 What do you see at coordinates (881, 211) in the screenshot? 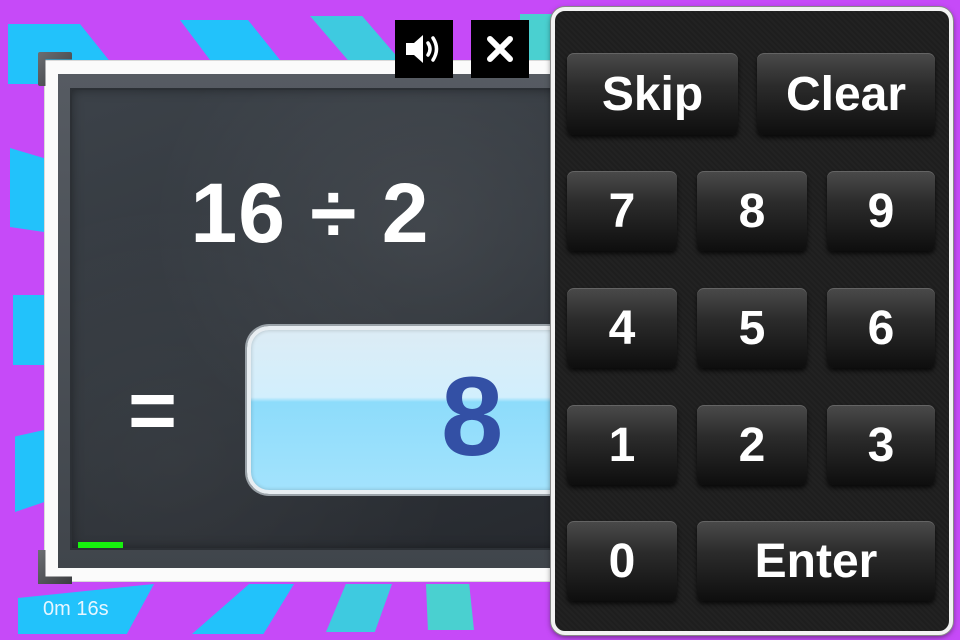
I see `key-9: 9` at bounding box center [881, 211].